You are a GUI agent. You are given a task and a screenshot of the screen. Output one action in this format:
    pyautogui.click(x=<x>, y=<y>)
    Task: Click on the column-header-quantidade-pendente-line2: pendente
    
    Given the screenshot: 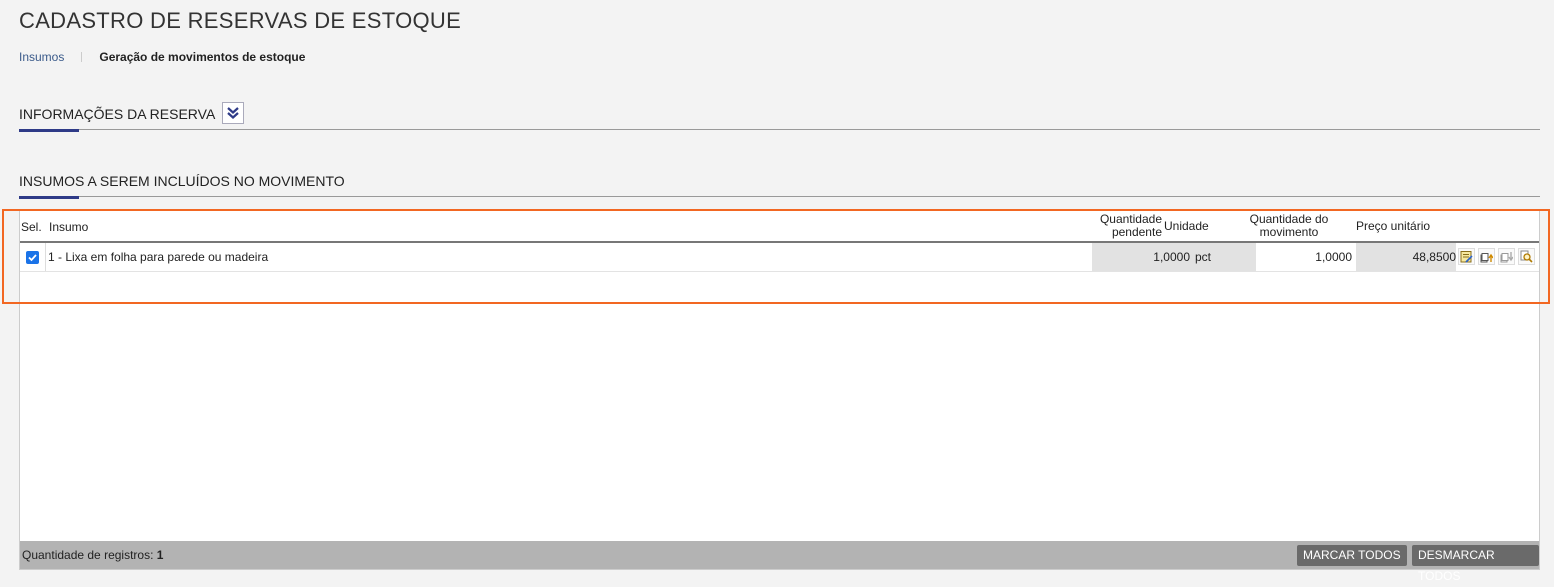 What is the action you would take?
    pyautogui.click(x=1136, y=232)
    